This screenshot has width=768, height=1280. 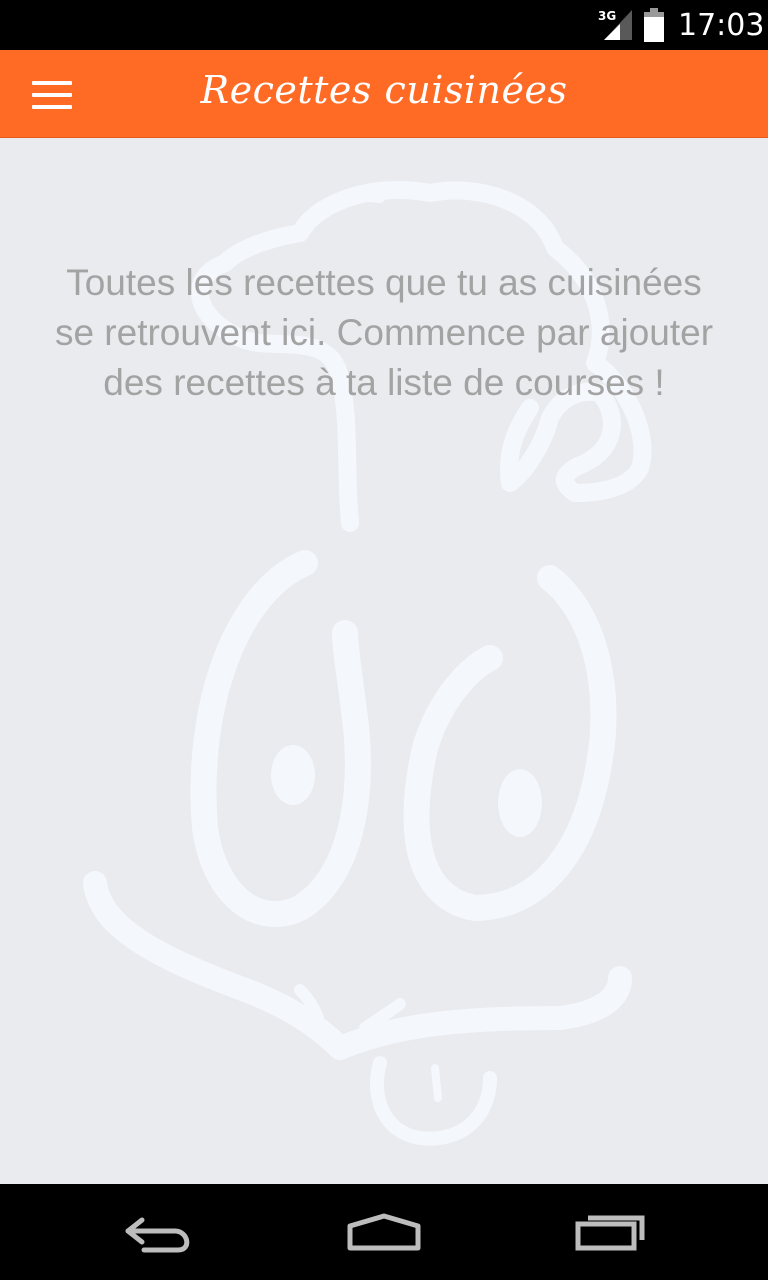 I want to click on app-title: Recettes cuisinées, so click(x=384, y=90).